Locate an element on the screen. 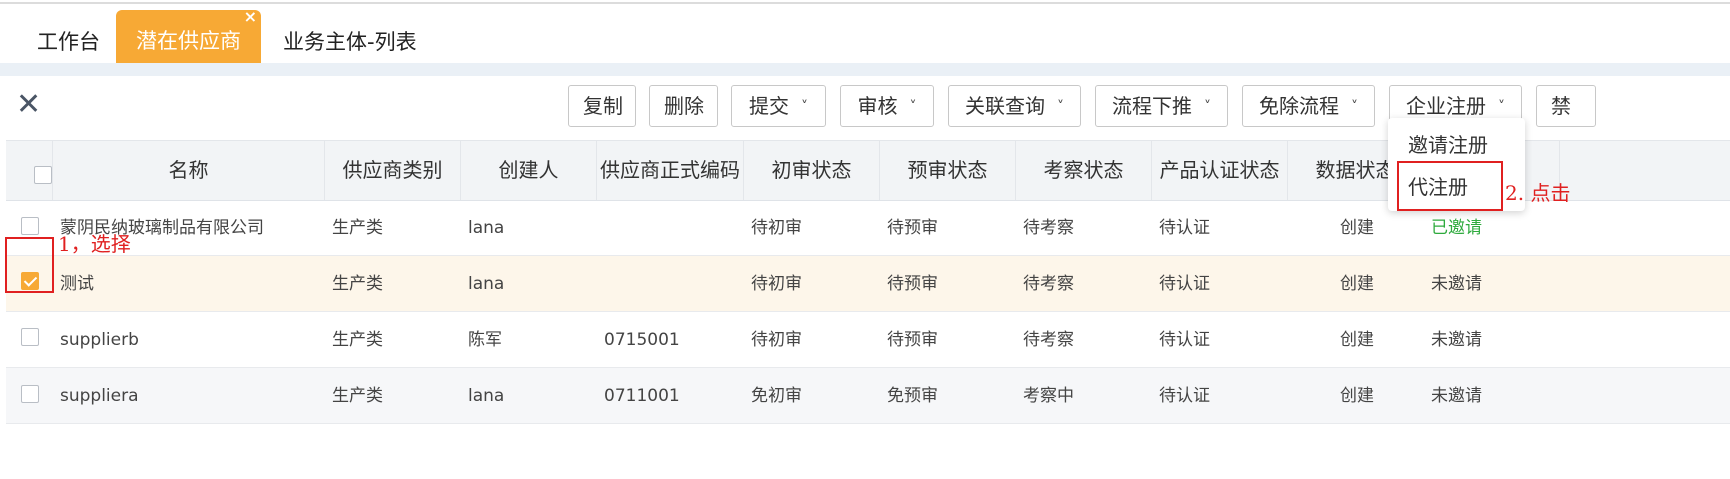  column-header-name: 名称 is located at coordinates (189, 170).